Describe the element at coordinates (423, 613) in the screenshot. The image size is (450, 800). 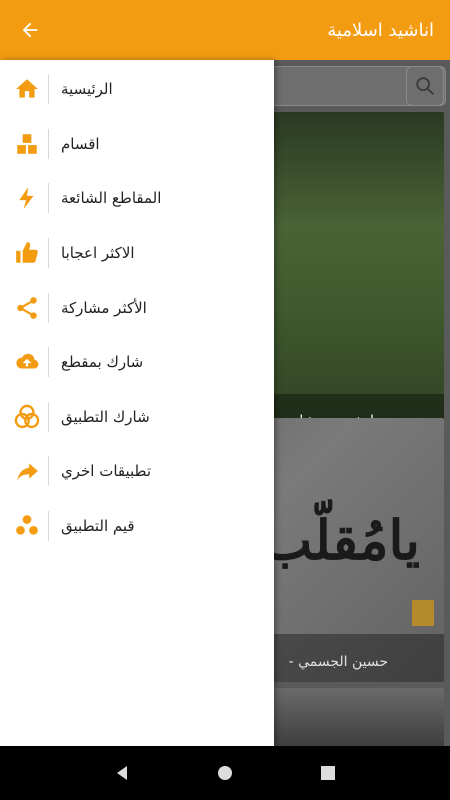
I see `channel-logo` at that location.